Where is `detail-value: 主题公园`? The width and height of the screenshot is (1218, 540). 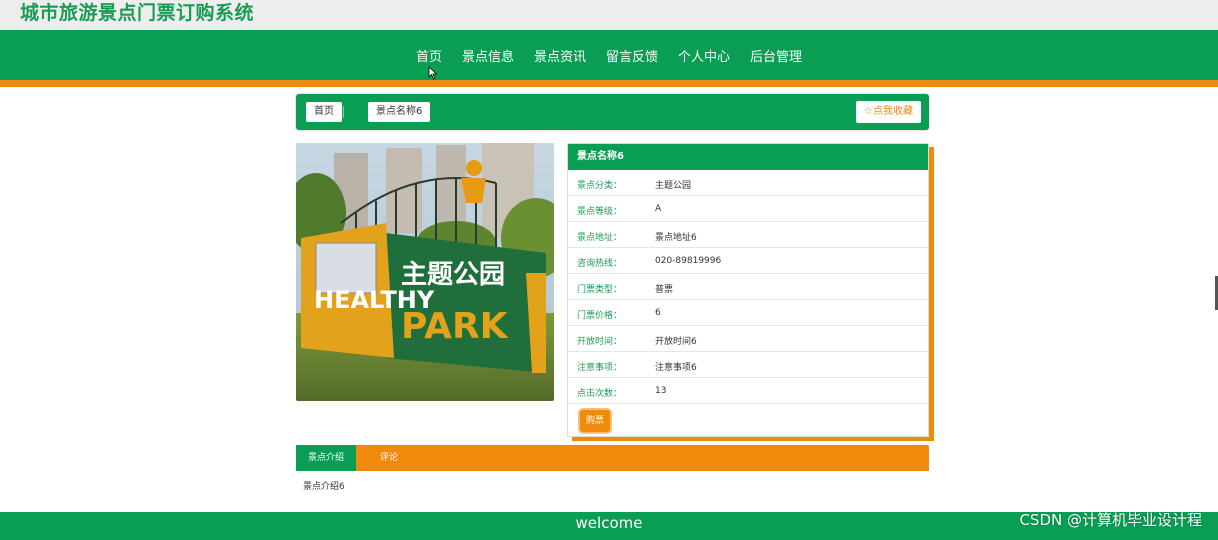
detail-value: 主题公园 is located at coordinates (673, 186).